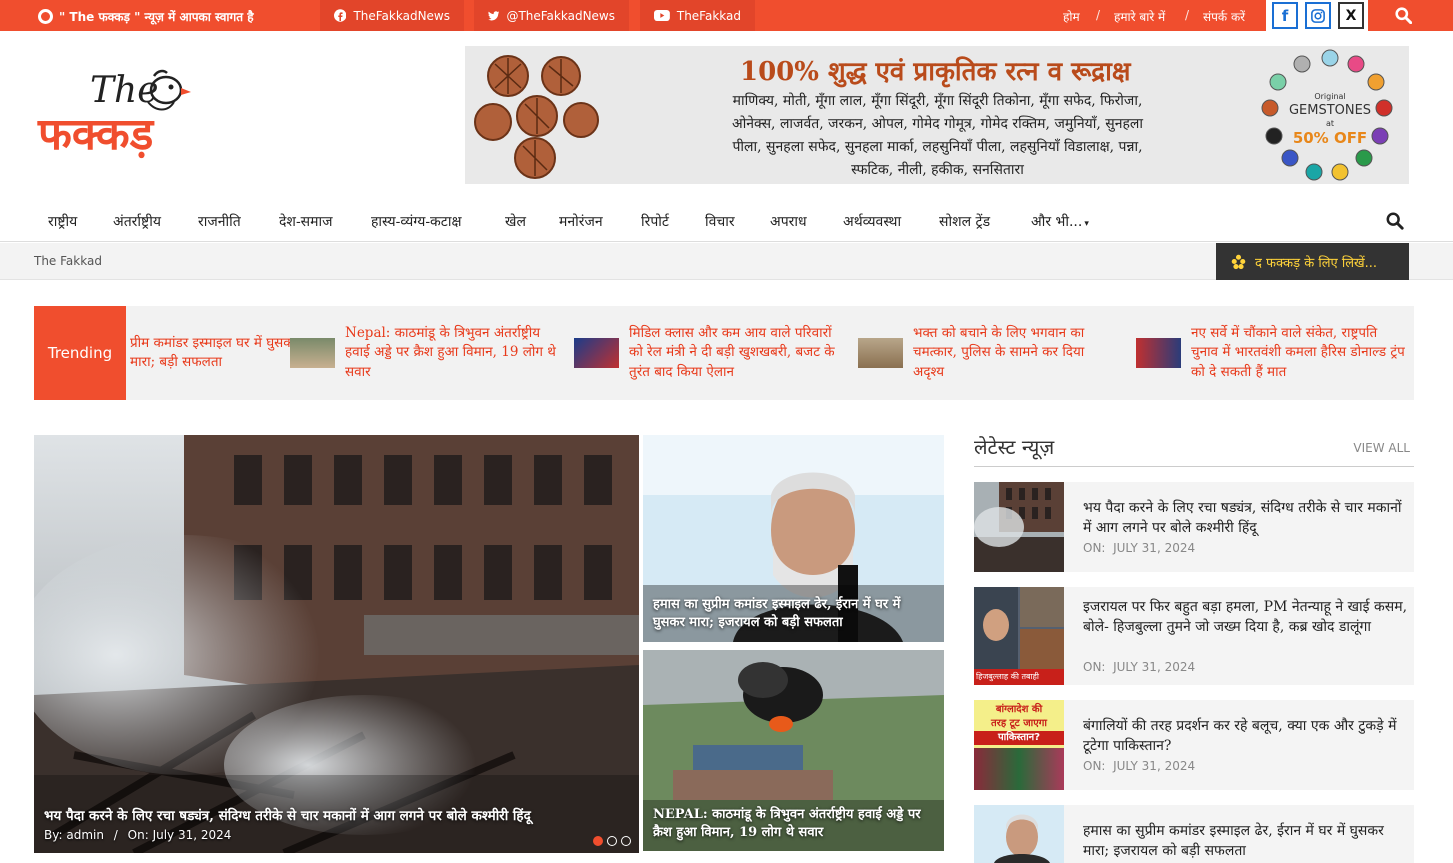 The height and width of the screenshot is (863, 1453). I want to click on nav-item-entertainment: मनोरंजन, so click(581, 221).